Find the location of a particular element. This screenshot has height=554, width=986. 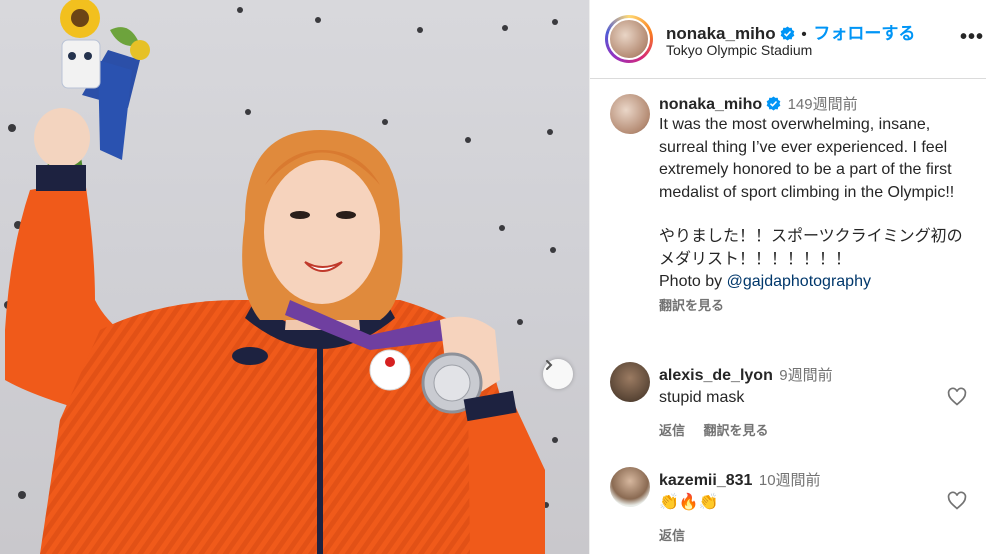

caption-text-jp: やりました！！スポーツクライミング初のメダリスト！！！！！！！ is located at coordinates (811, 248).